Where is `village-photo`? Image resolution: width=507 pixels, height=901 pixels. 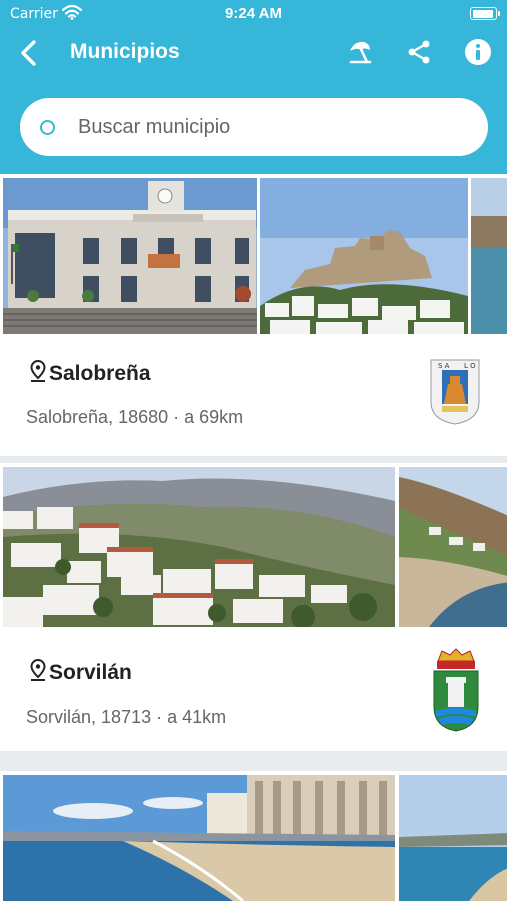
village-photo is located at coordinates (199, 547).